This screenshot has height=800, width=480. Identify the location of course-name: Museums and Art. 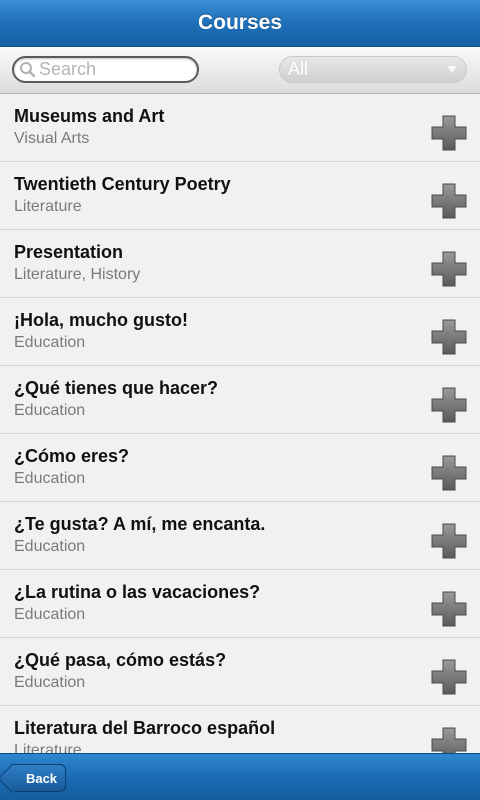
(89, 116).